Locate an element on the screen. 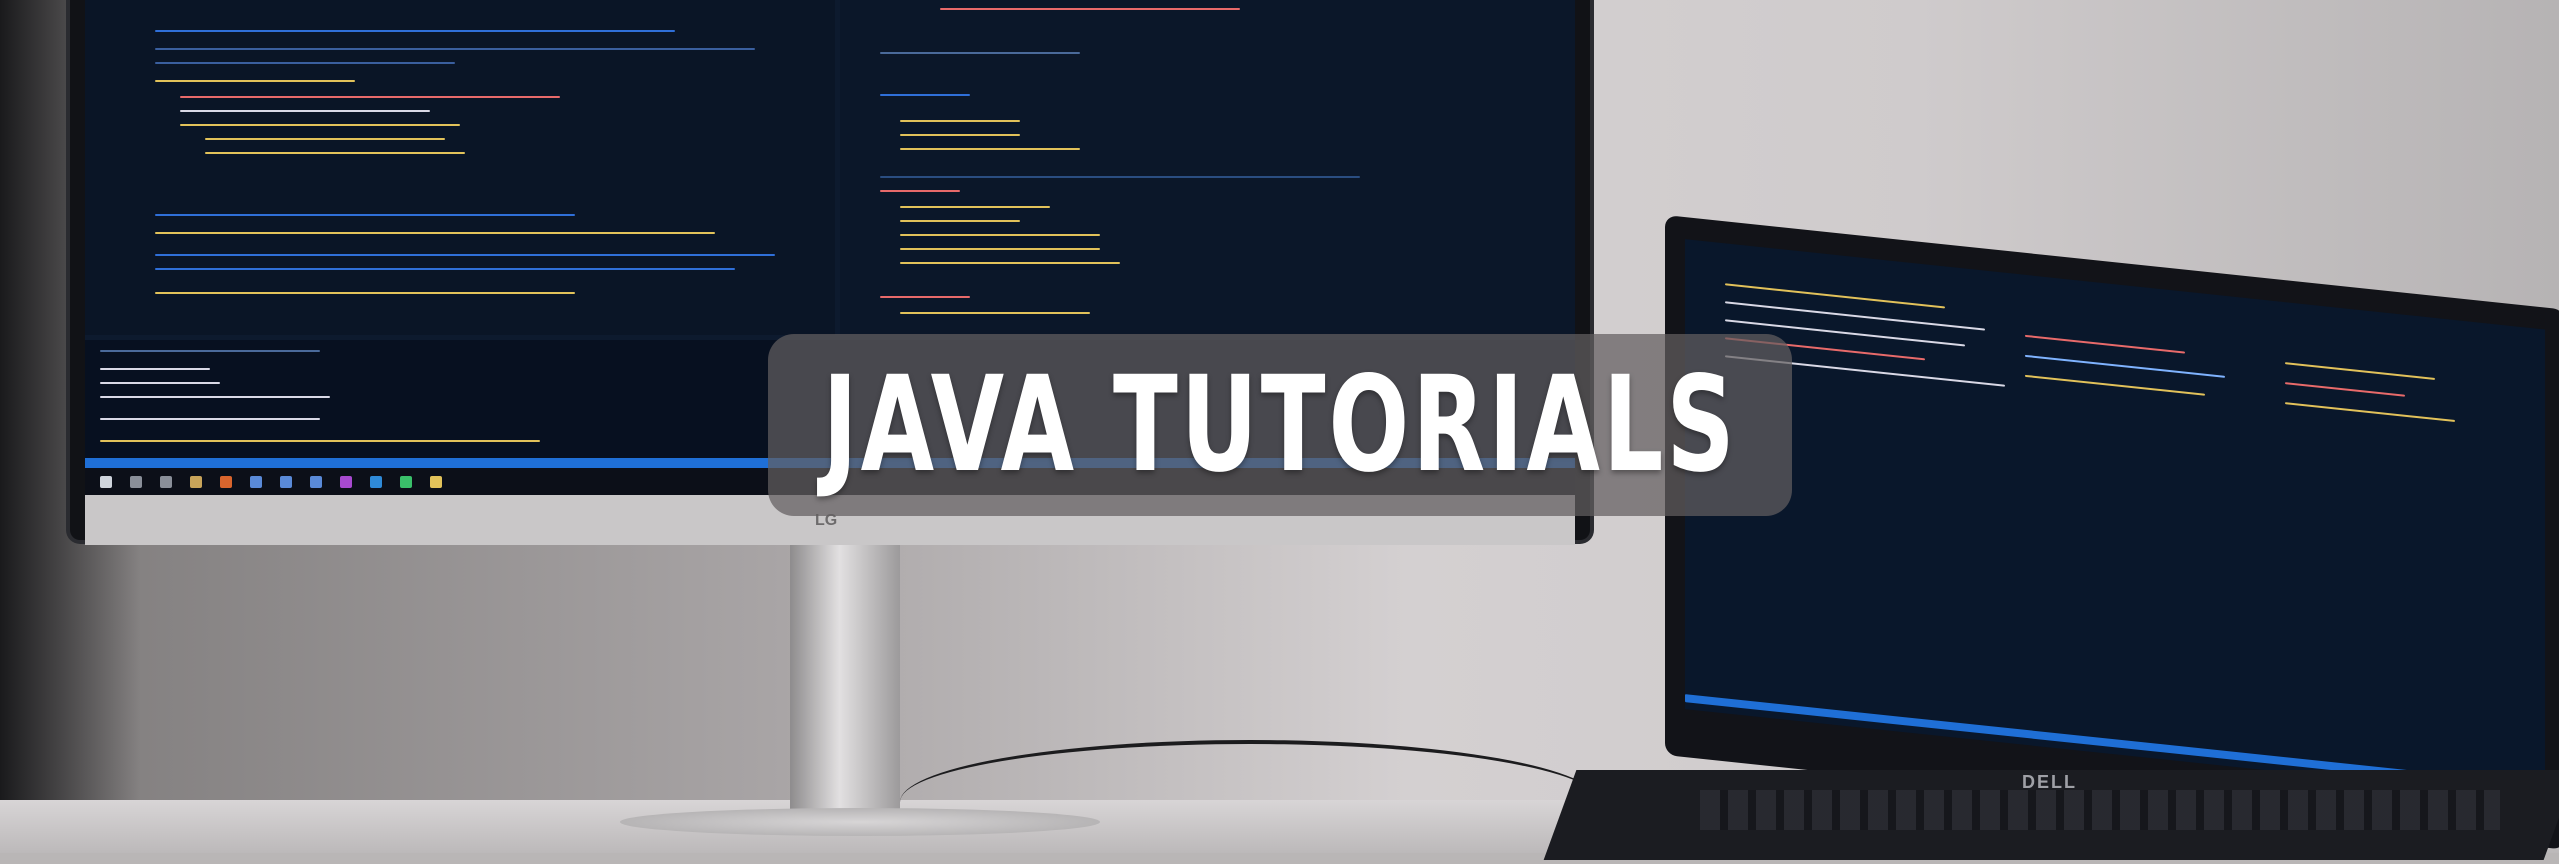 The image size is (2559, 864). laptop-logo: DELL is located at coordinates (2049, 782).